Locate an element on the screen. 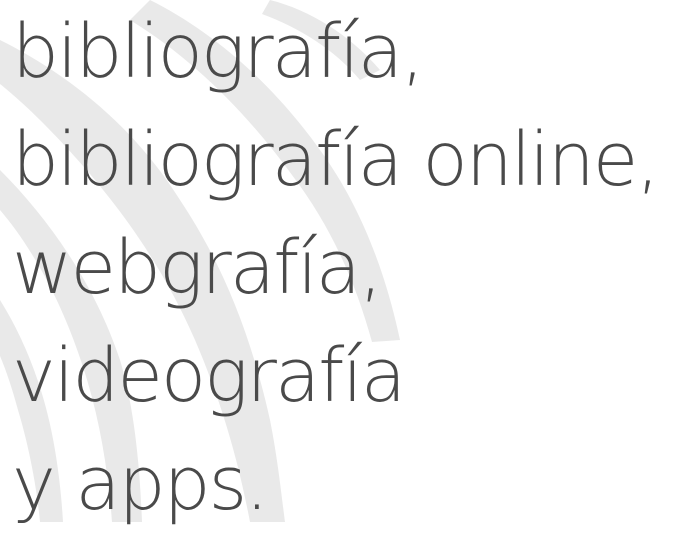 The image size is (689, 538). heading-line-4: videografía is located at coordinates (209, 376).